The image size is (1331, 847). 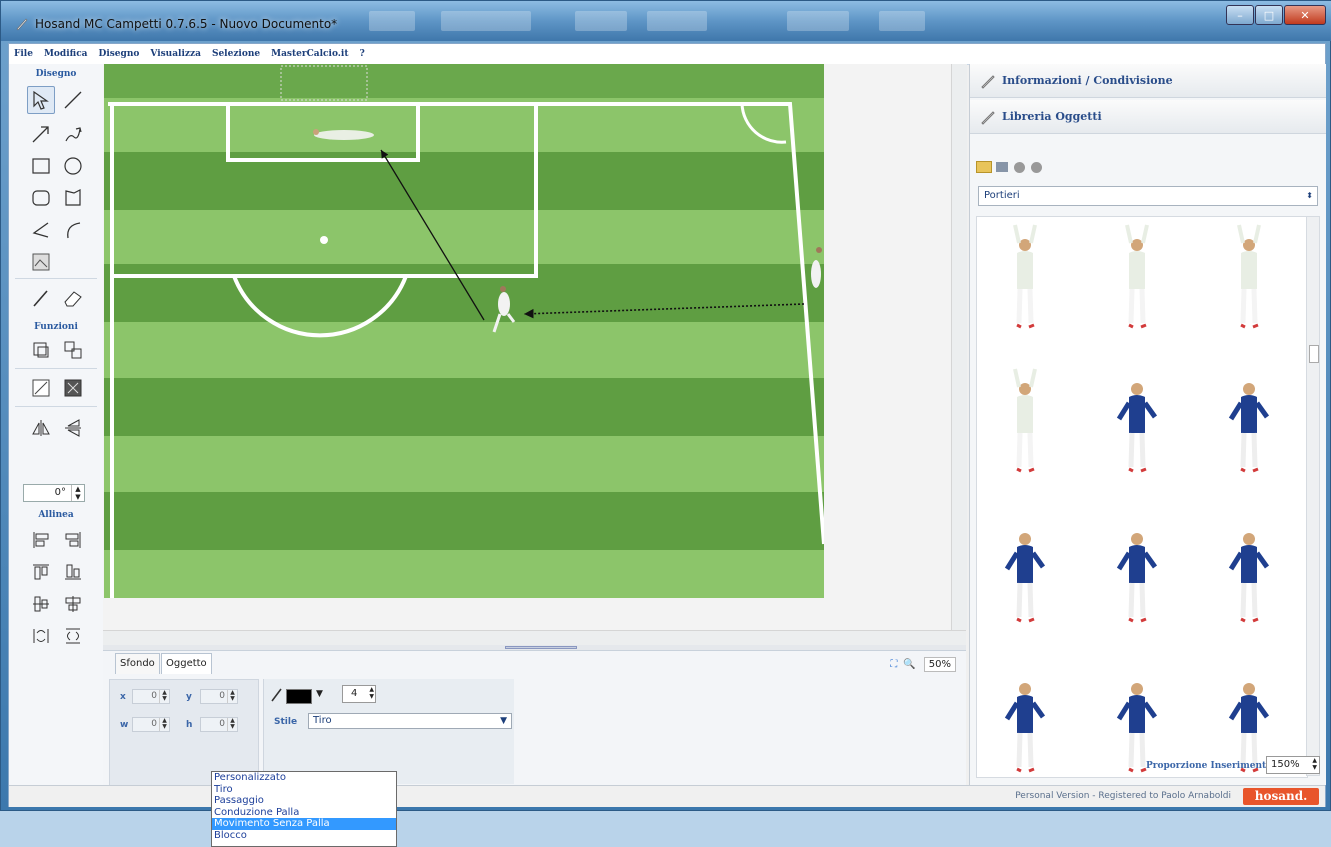 I want to click on line-color-swatch, so click(x=299, y=696).